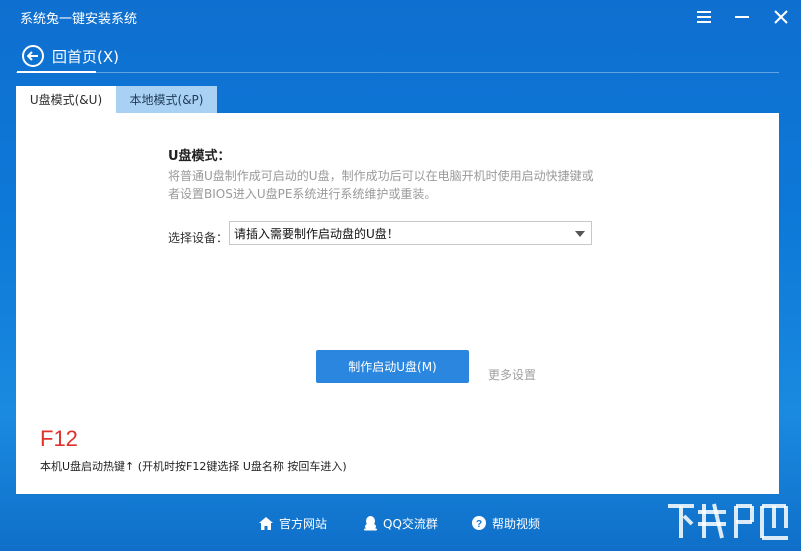 The height and width of the screenshot is (551, 801). Describe the element at coordinates (79, 19) in the screenshot. I see `window-title: 系统兔一键安装系统` at that location.